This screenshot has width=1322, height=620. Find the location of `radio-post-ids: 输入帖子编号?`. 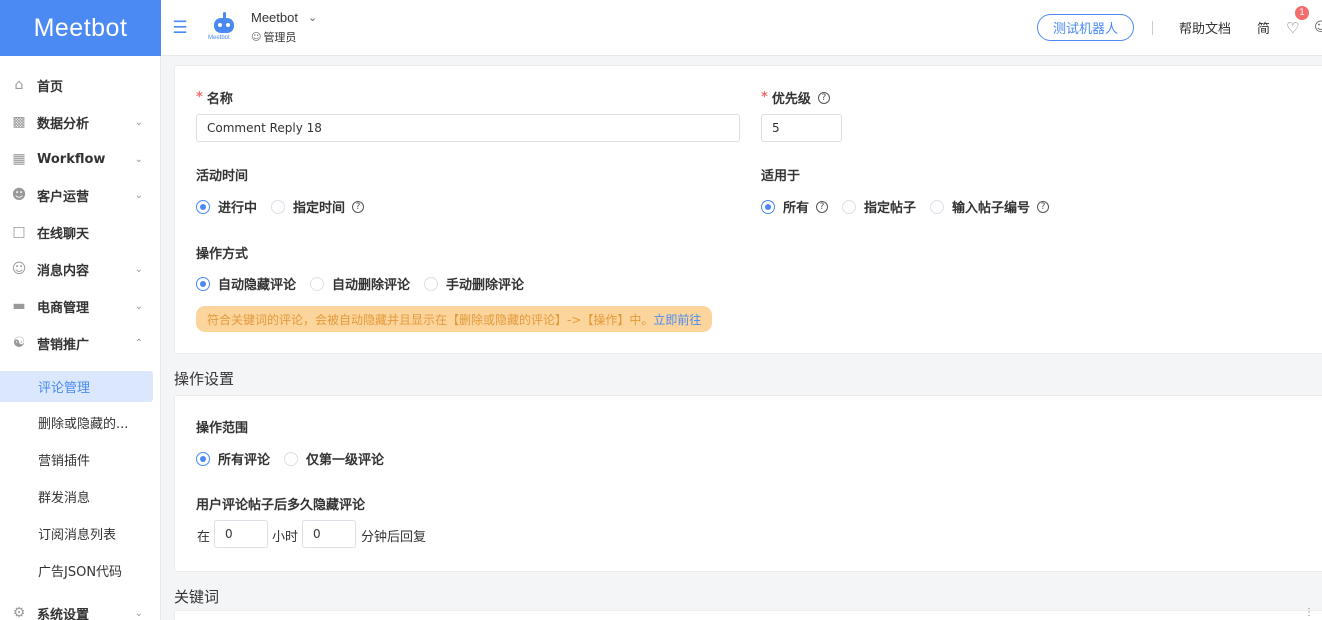

radio-post-ids: 输入帖子编号? is located at coordinates (990, 206).